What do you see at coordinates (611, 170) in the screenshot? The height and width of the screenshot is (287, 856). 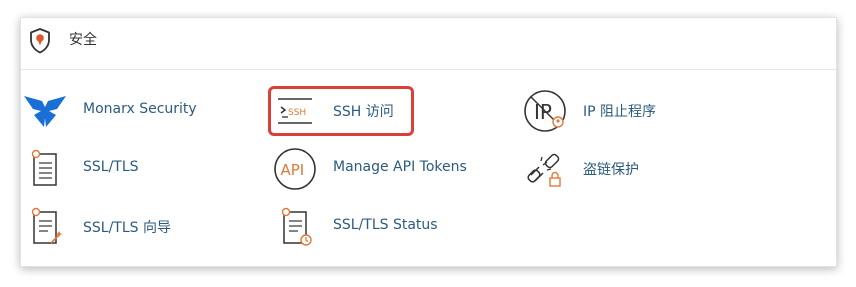 I see `item-label: 盗链保护` at bounding box center [611, 170].